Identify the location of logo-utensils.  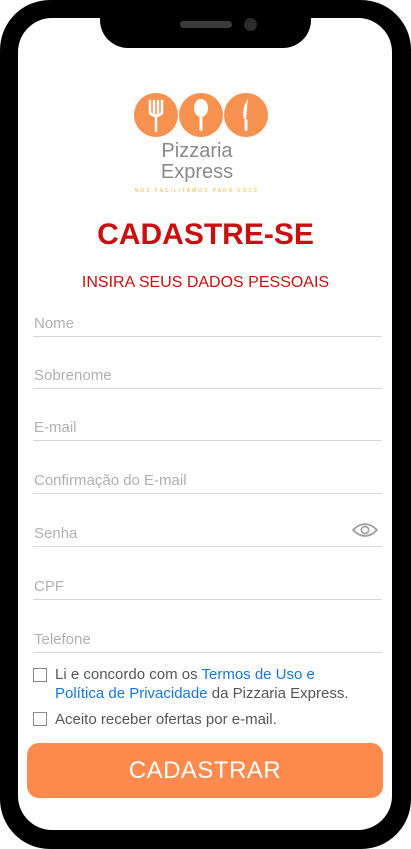
(201, 115).